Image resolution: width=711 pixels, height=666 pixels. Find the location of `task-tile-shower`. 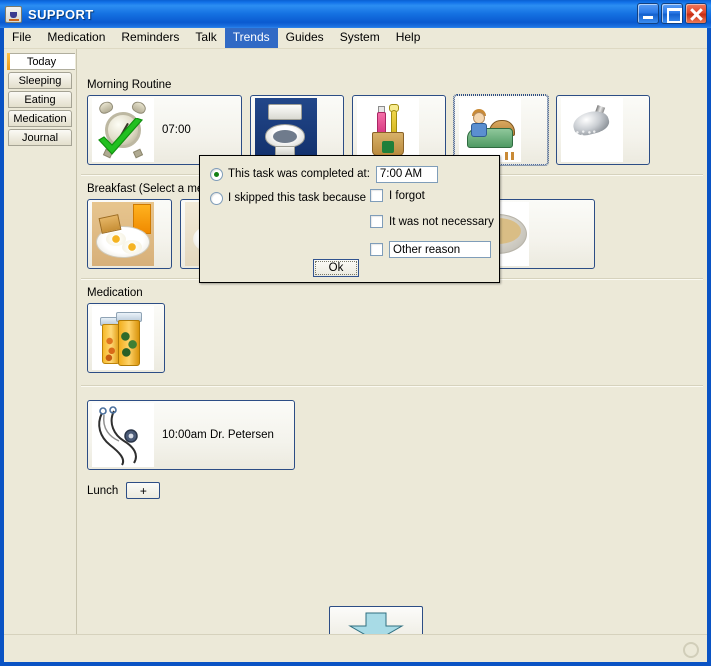

task-tile-shower is located at coordinates (603, 130).